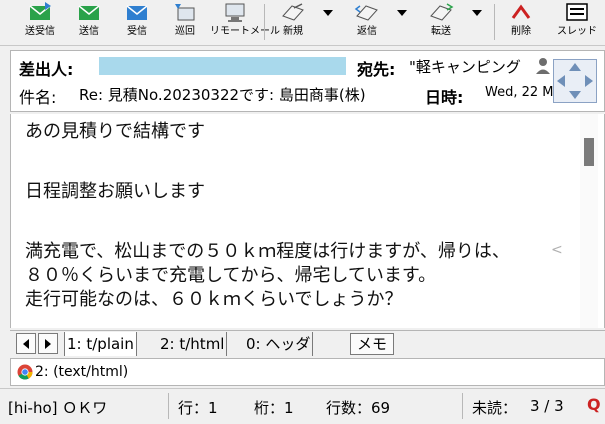  What do you see at coordinates (198, 408) in the screenshot?
I see `row-status: 行：1` at bounding box center [198, 408].